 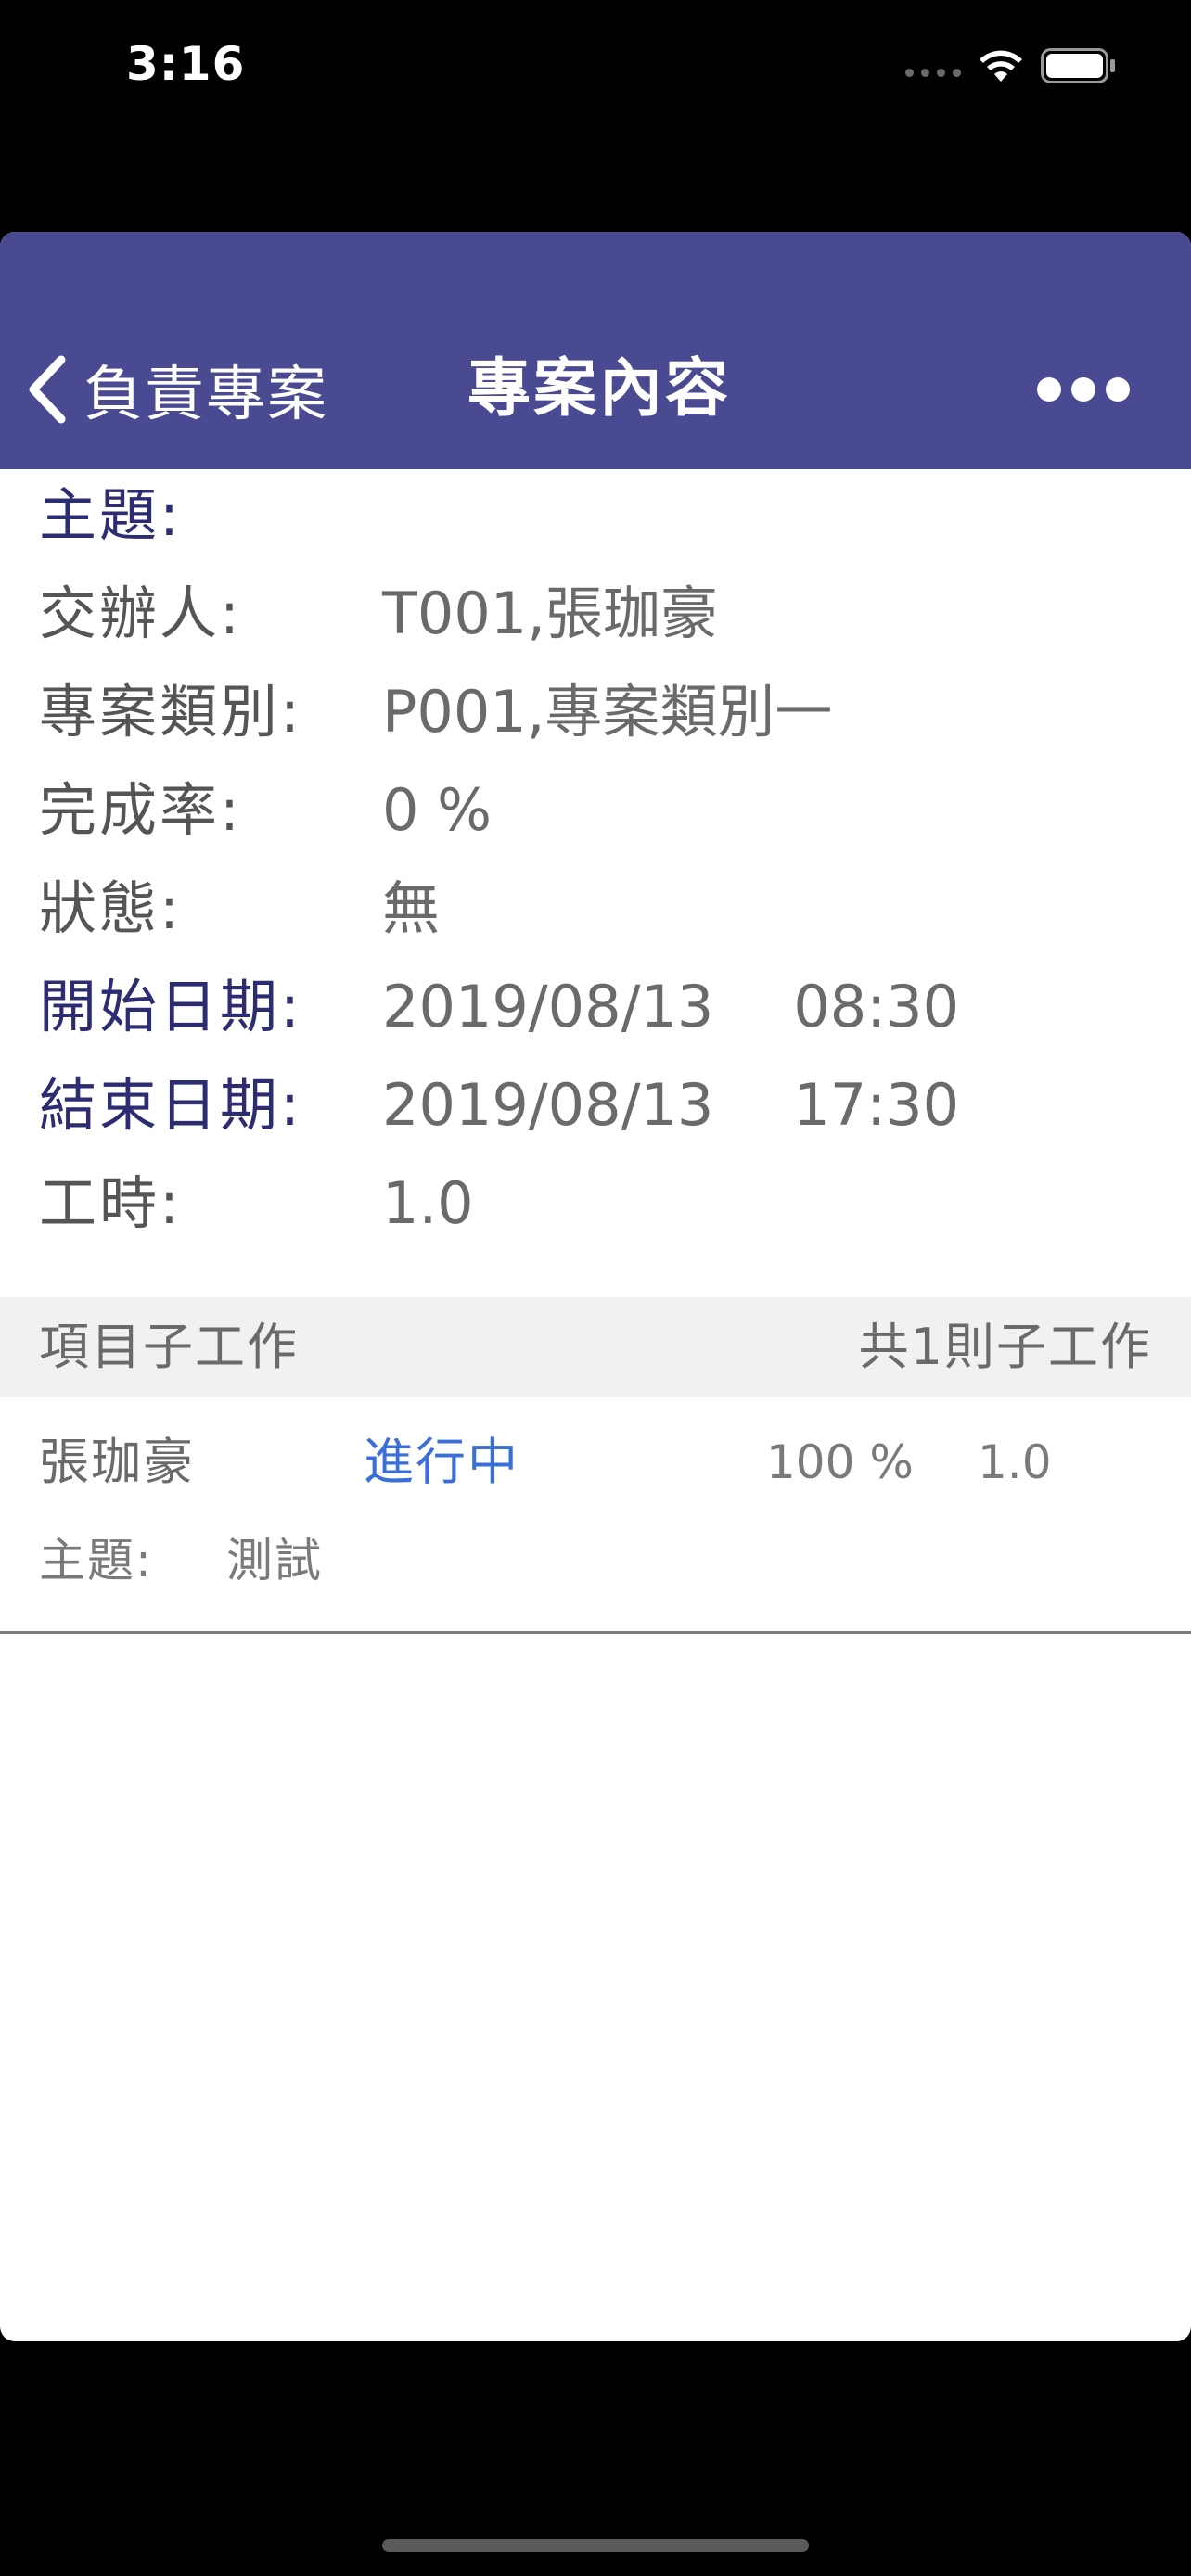 What do you see at coordinates (140, 810) in the screenshot?
I see `completion-label: 完成率:` at bounding box center [140, 810].